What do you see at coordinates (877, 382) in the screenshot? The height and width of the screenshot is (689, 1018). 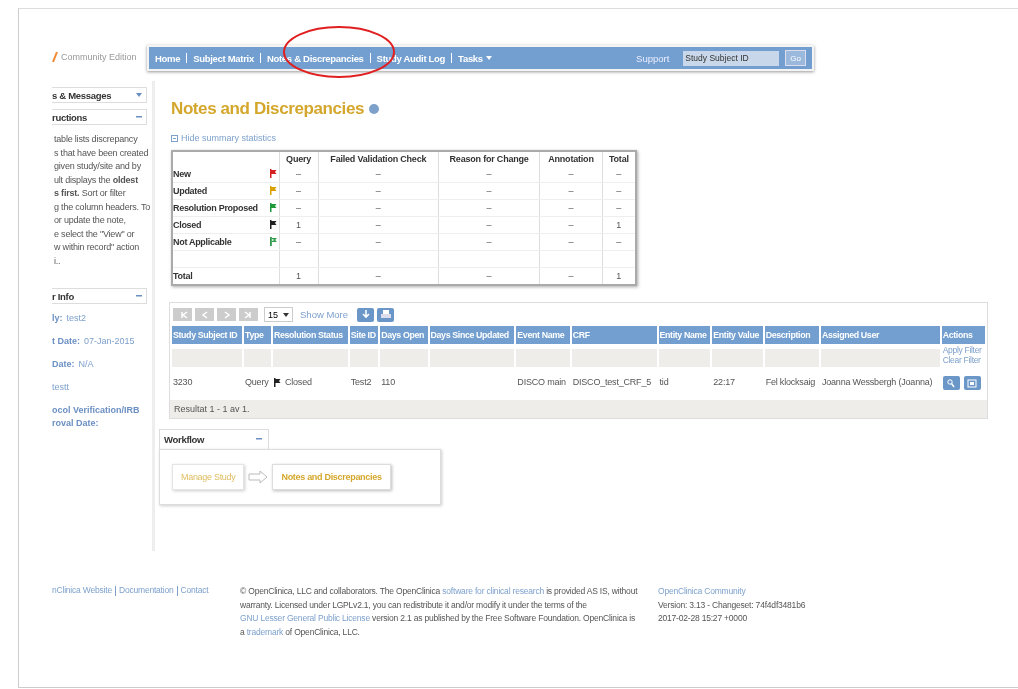 I see `table-cell: Joanna Wessbergh (Joanna)` at bounding box center [877, 382].